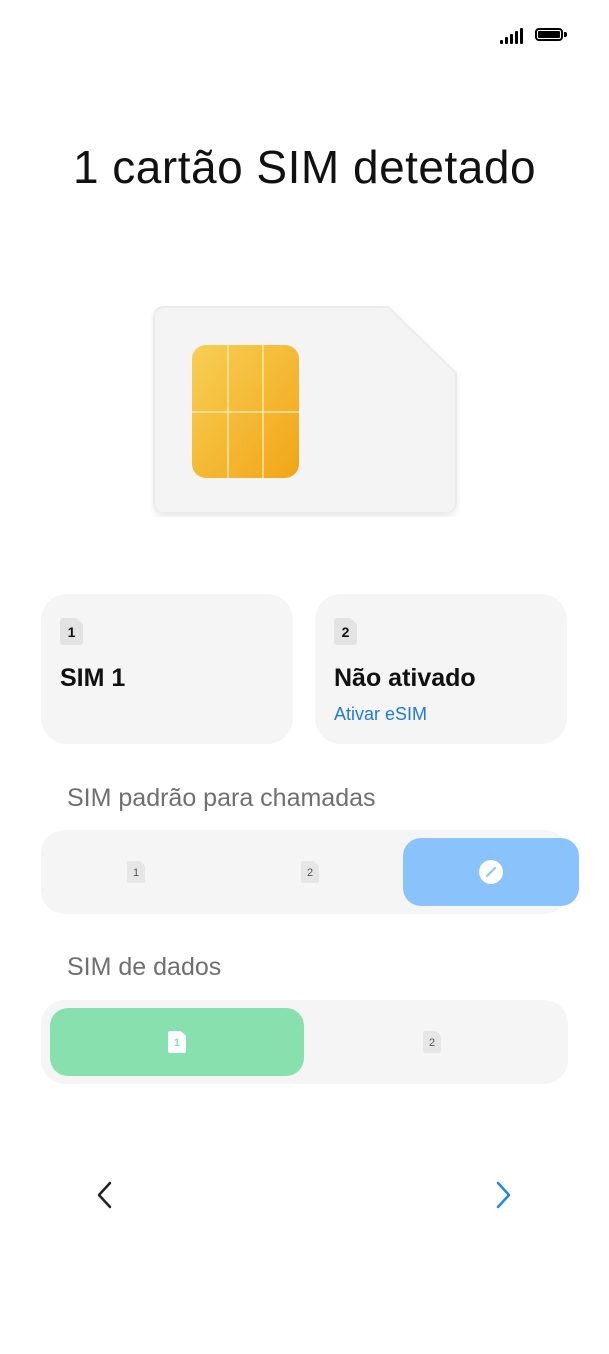 This screenshot has width=609, height=1354. Describe the element at coordinates (405, 678) in the screenshot. I see `sim-2-status: Não ativado` at that location.